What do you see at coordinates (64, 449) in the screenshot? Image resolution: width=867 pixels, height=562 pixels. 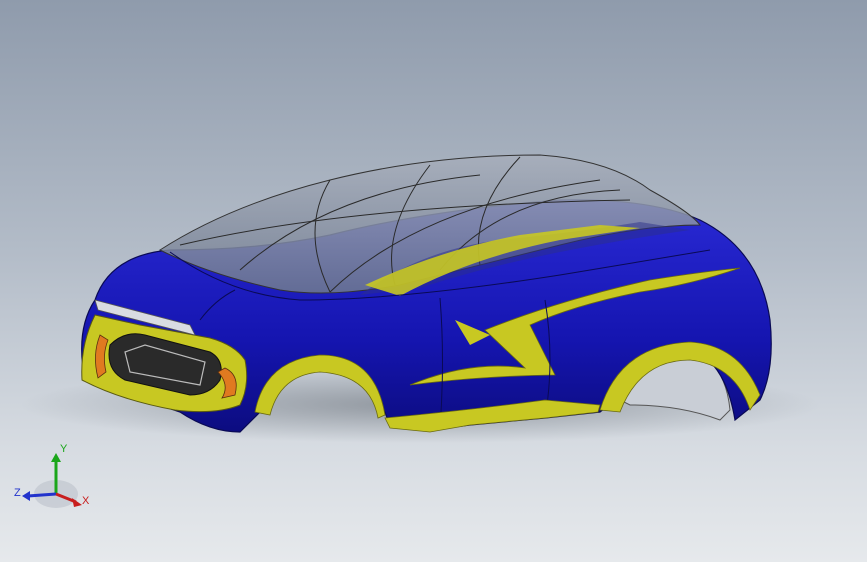 I see `y-axis-label: Y` at bounding box center [64, 449].